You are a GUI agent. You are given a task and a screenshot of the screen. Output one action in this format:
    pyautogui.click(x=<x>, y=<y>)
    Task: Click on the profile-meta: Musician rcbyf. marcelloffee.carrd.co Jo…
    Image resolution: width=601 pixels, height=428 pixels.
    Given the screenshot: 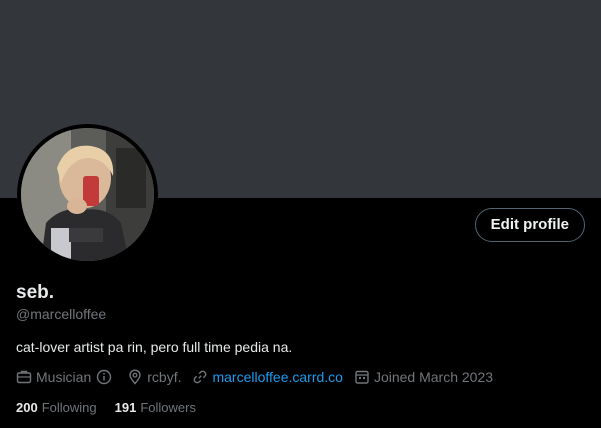 What is the action you would take?
    pyautogui.click(x=260, y=377)
    